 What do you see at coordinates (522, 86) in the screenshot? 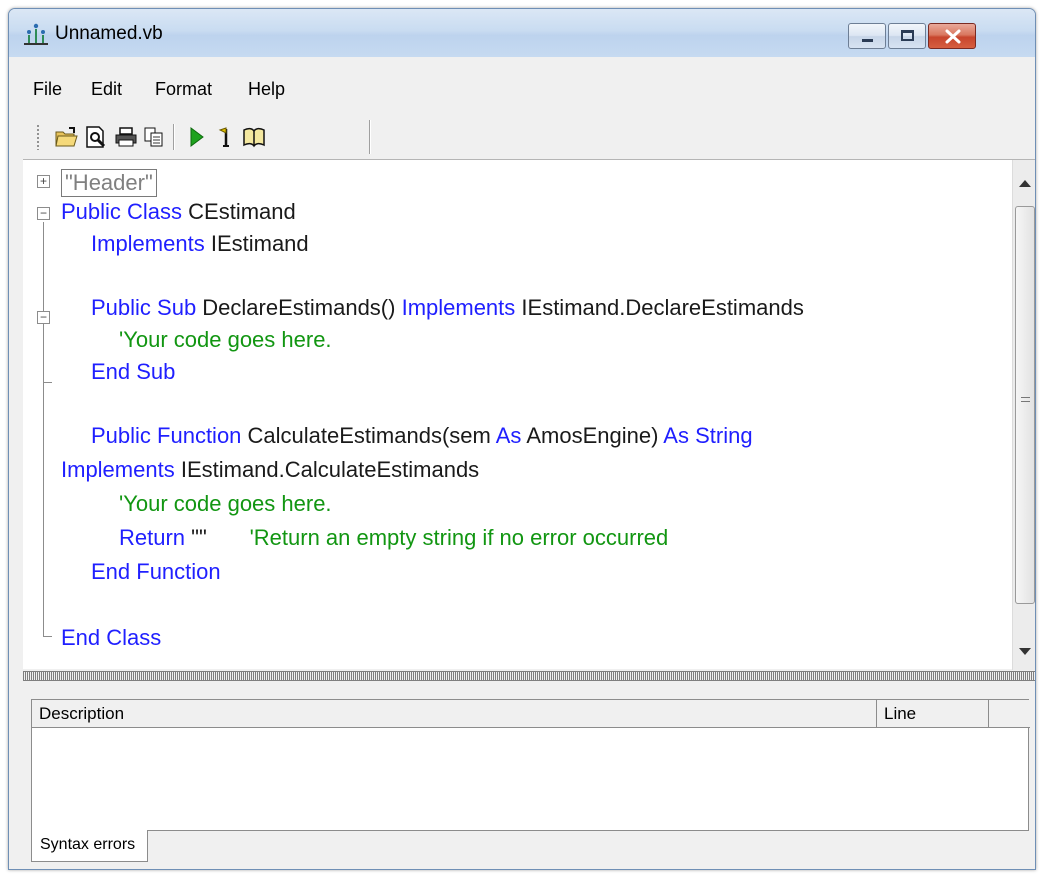
I see `menu-bar: File Edit Format Help` at bounding box center [522, 86].